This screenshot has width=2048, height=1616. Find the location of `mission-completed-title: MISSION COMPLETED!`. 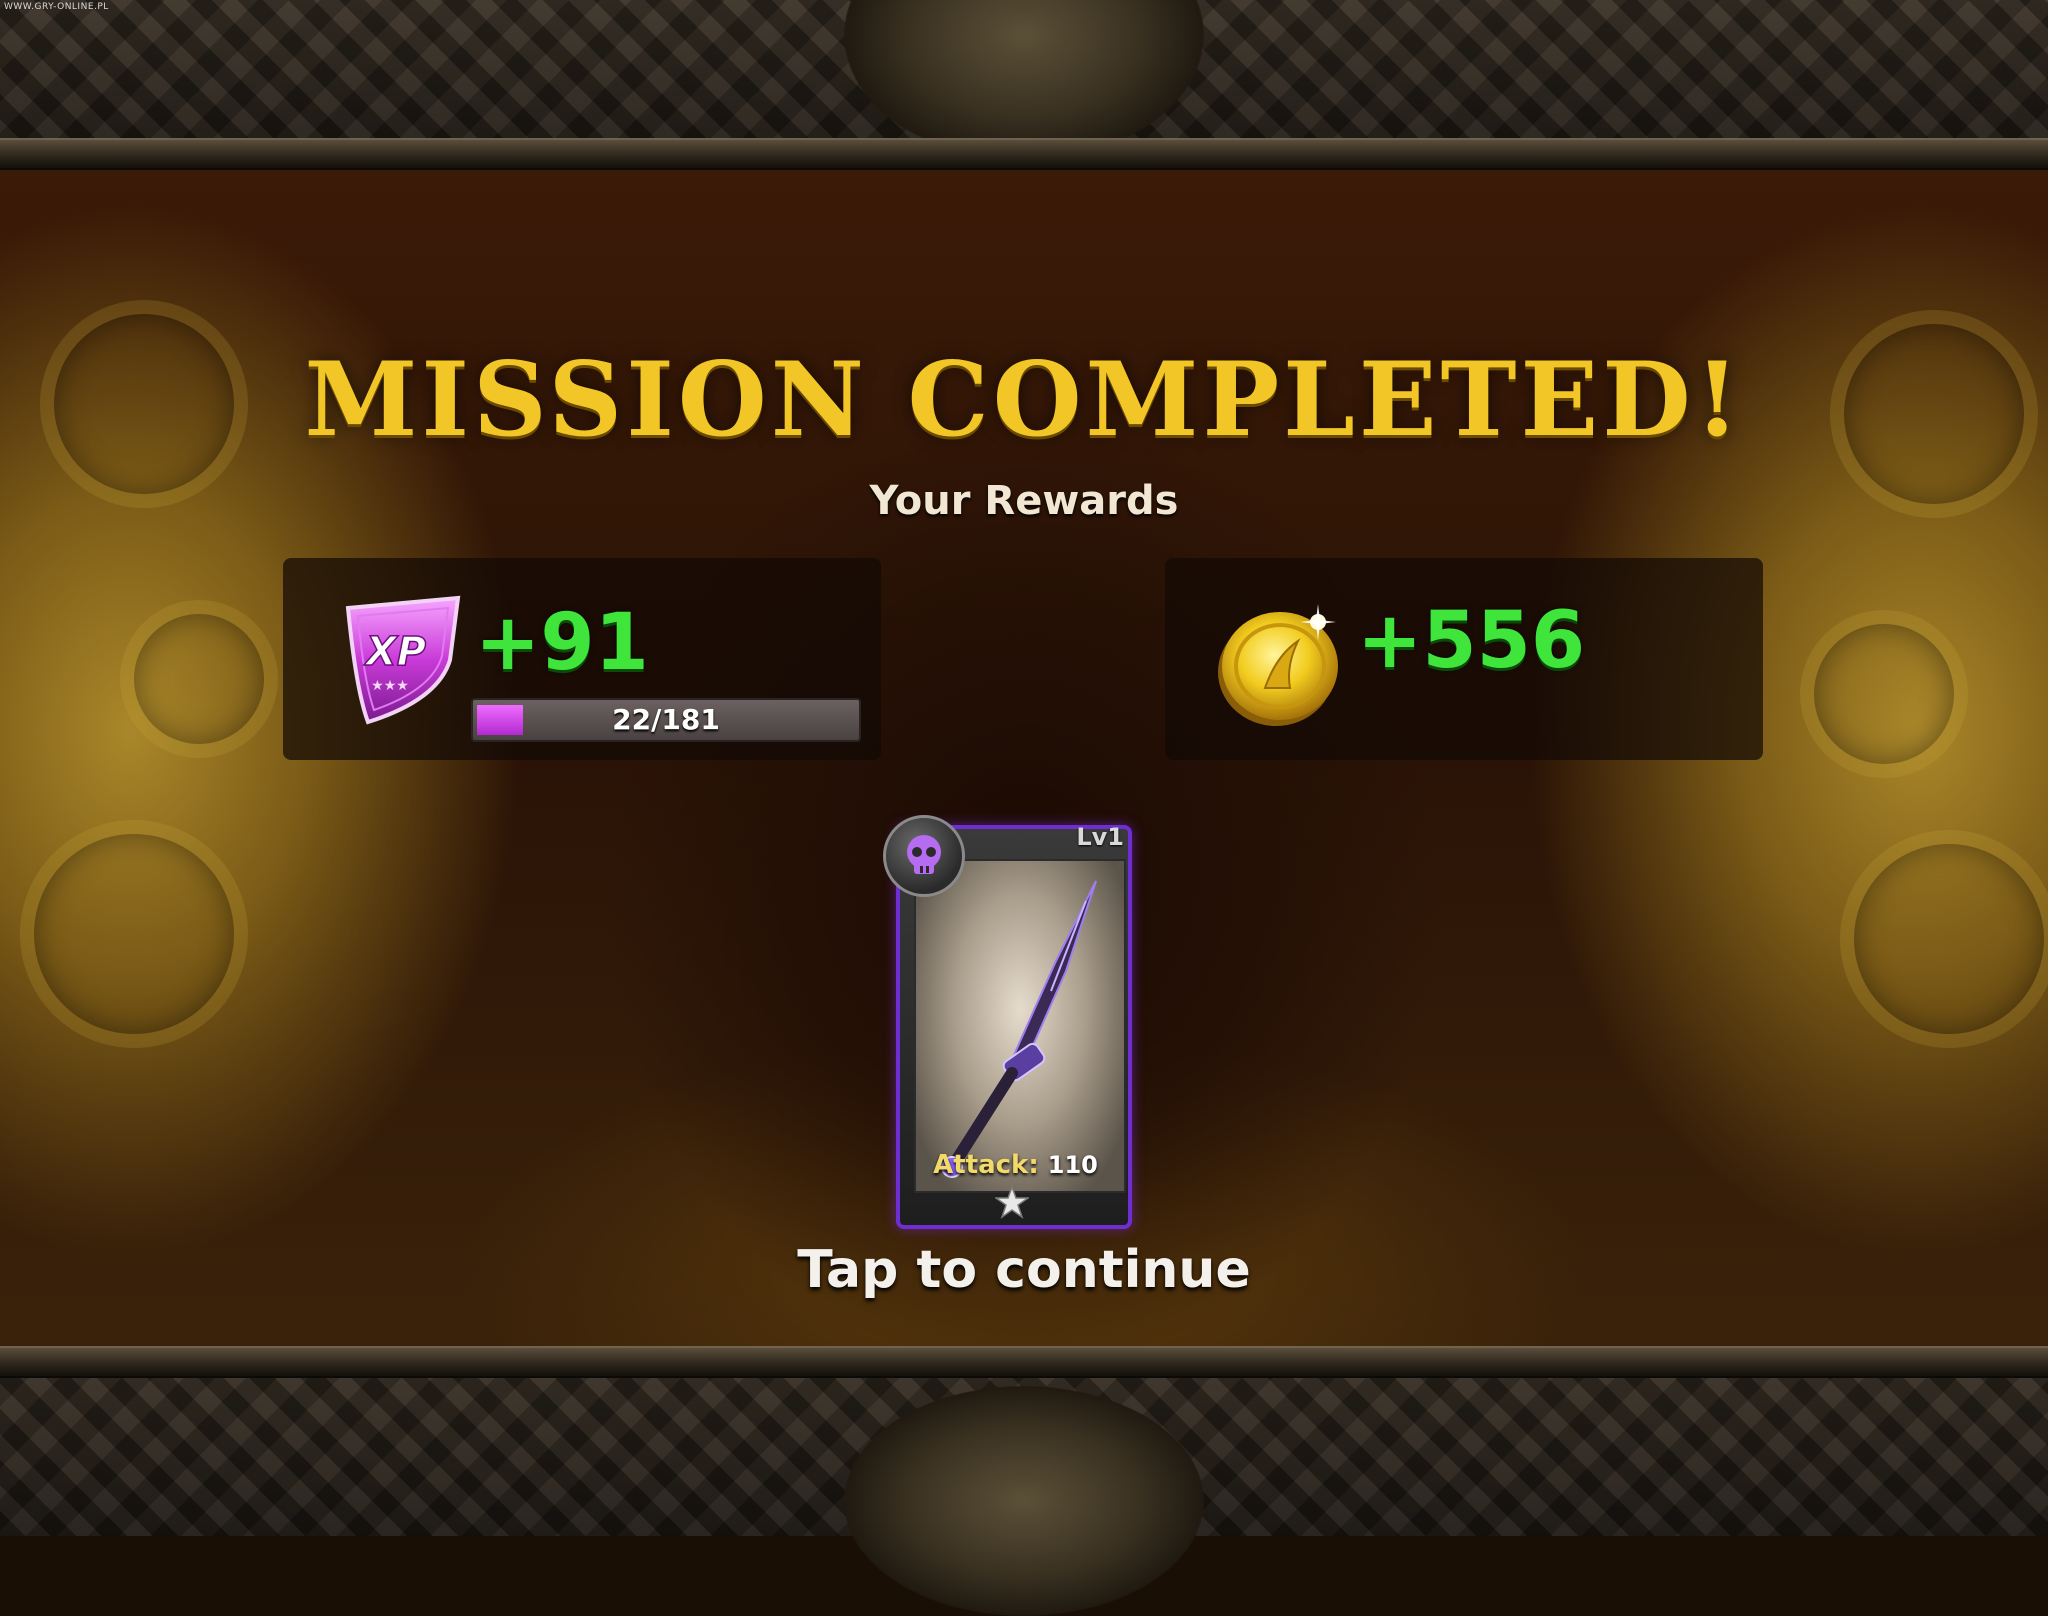

mission-completed-title: MISSION COMPLETED! is located at coordinates (1024, 400).